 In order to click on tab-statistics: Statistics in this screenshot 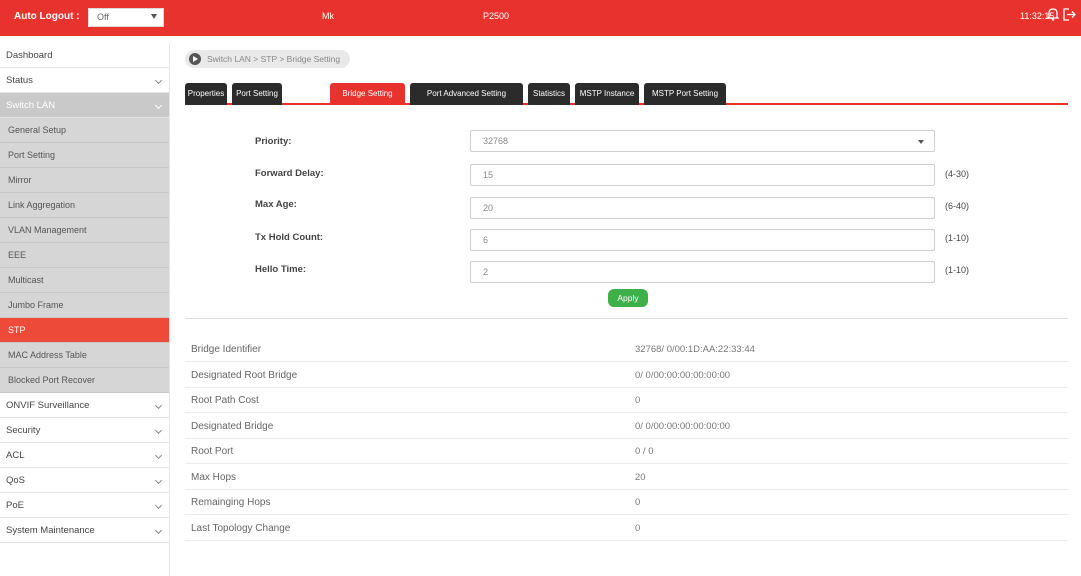, I will do `click(549, 94)`.